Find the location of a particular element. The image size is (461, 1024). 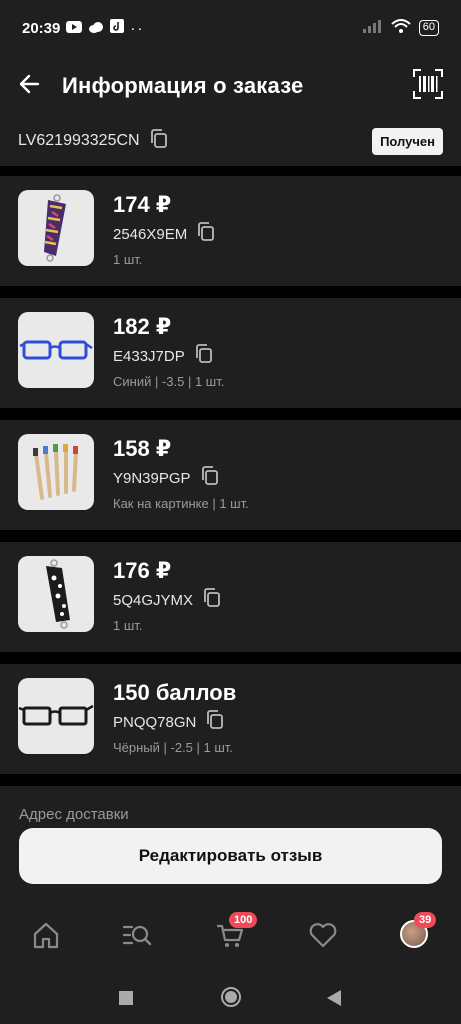

more-dots-icon: ·· is located at coordinates (137, 28).